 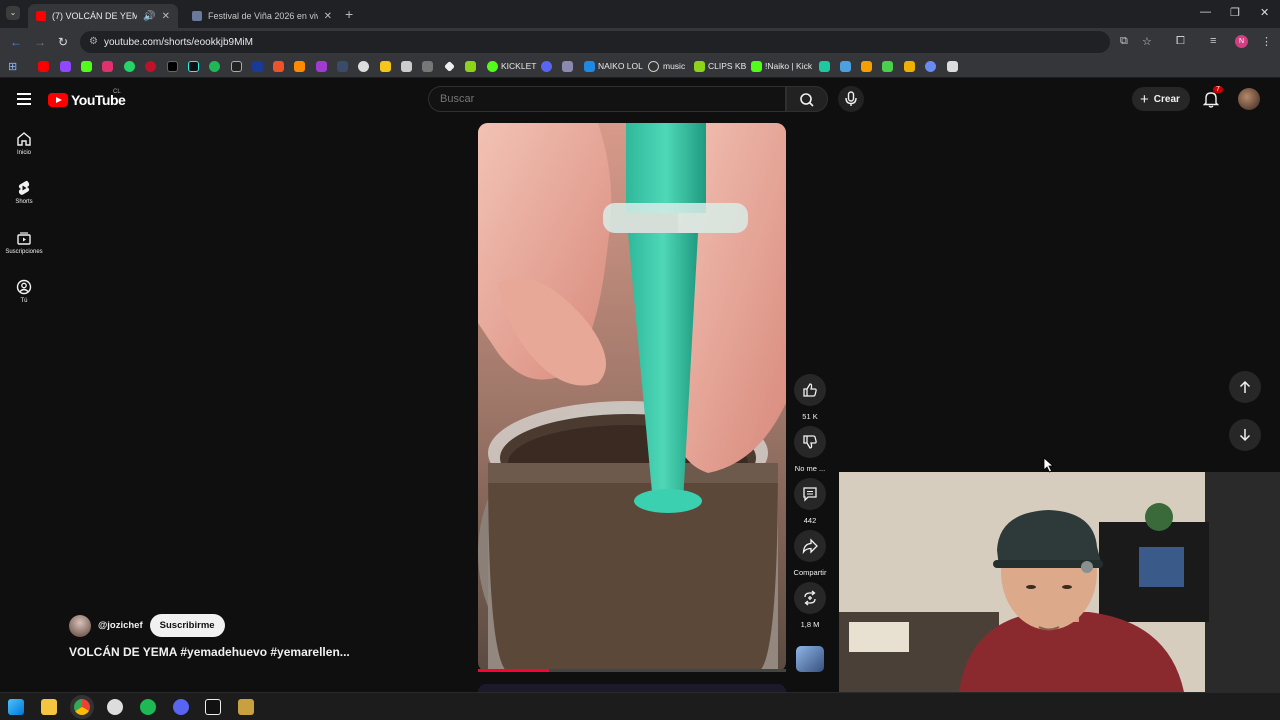 I want to click on bookmark-kick-channel-icon, so click(x=756, y=66).